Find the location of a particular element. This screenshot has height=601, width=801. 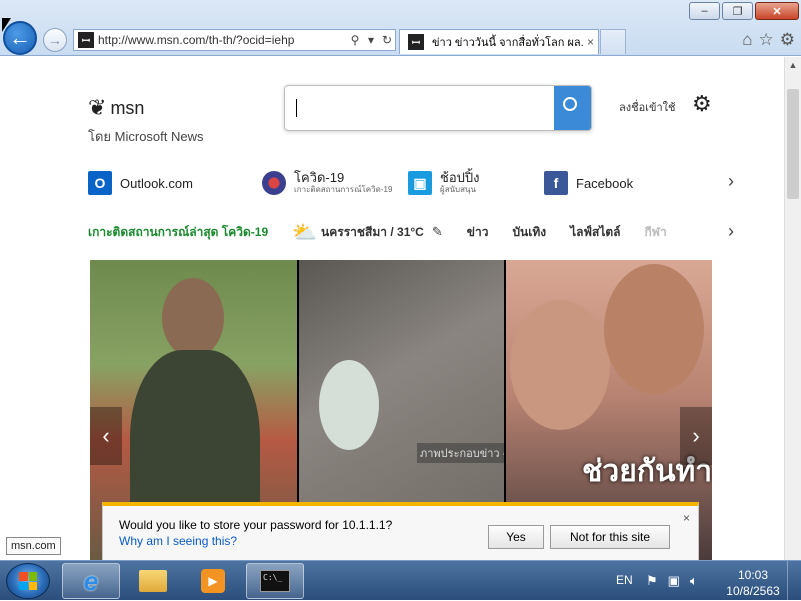

system-clock: 10:03 10/8/2563 is located at coordinates (753, 583).